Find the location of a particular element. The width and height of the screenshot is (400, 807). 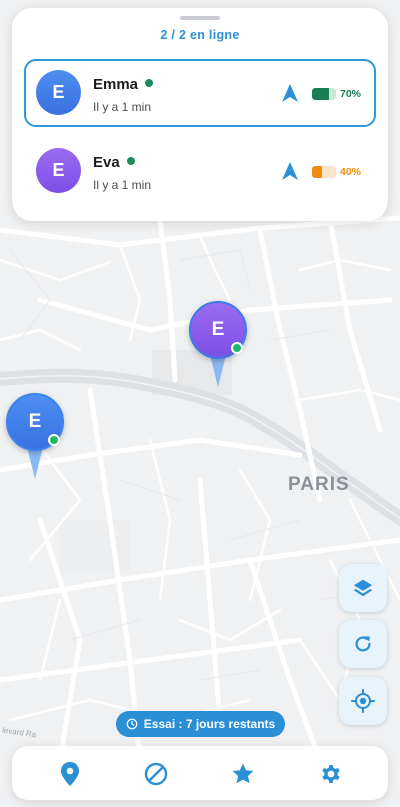

user-name-text: Emma is located at coordinates (116, 84).